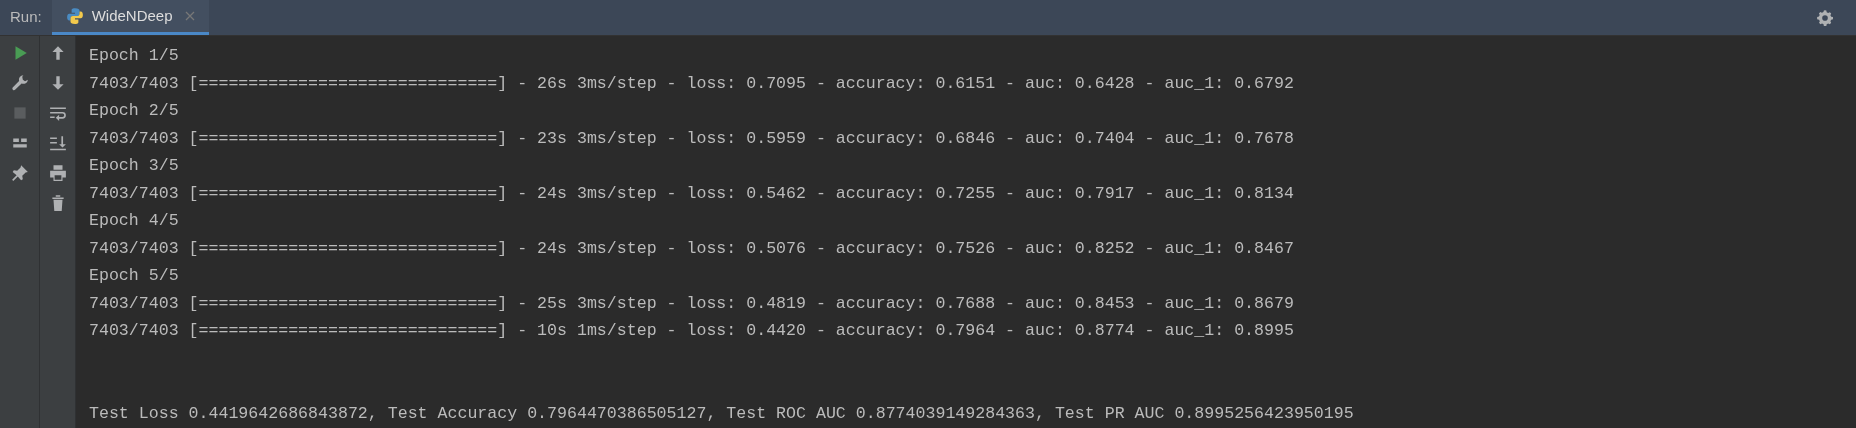 This screenshot has width=1856, height=428. Describe the element at coordinates (57, 173) in the screenshot. I see `print-icon` at that location.